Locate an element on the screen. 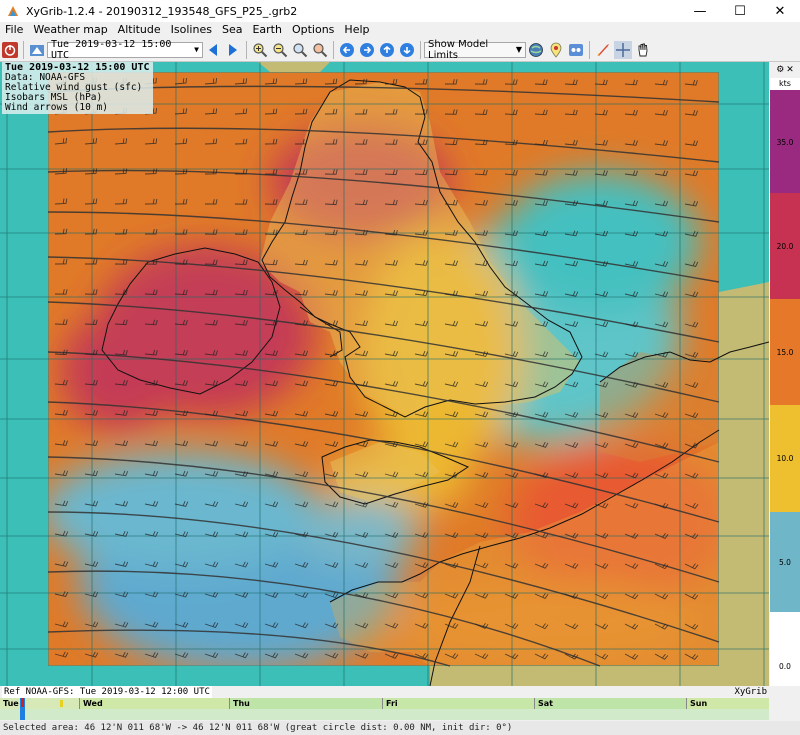 This screenshot has width=800, height=735. zoom-area-icon is located at coordinates (300, 50).